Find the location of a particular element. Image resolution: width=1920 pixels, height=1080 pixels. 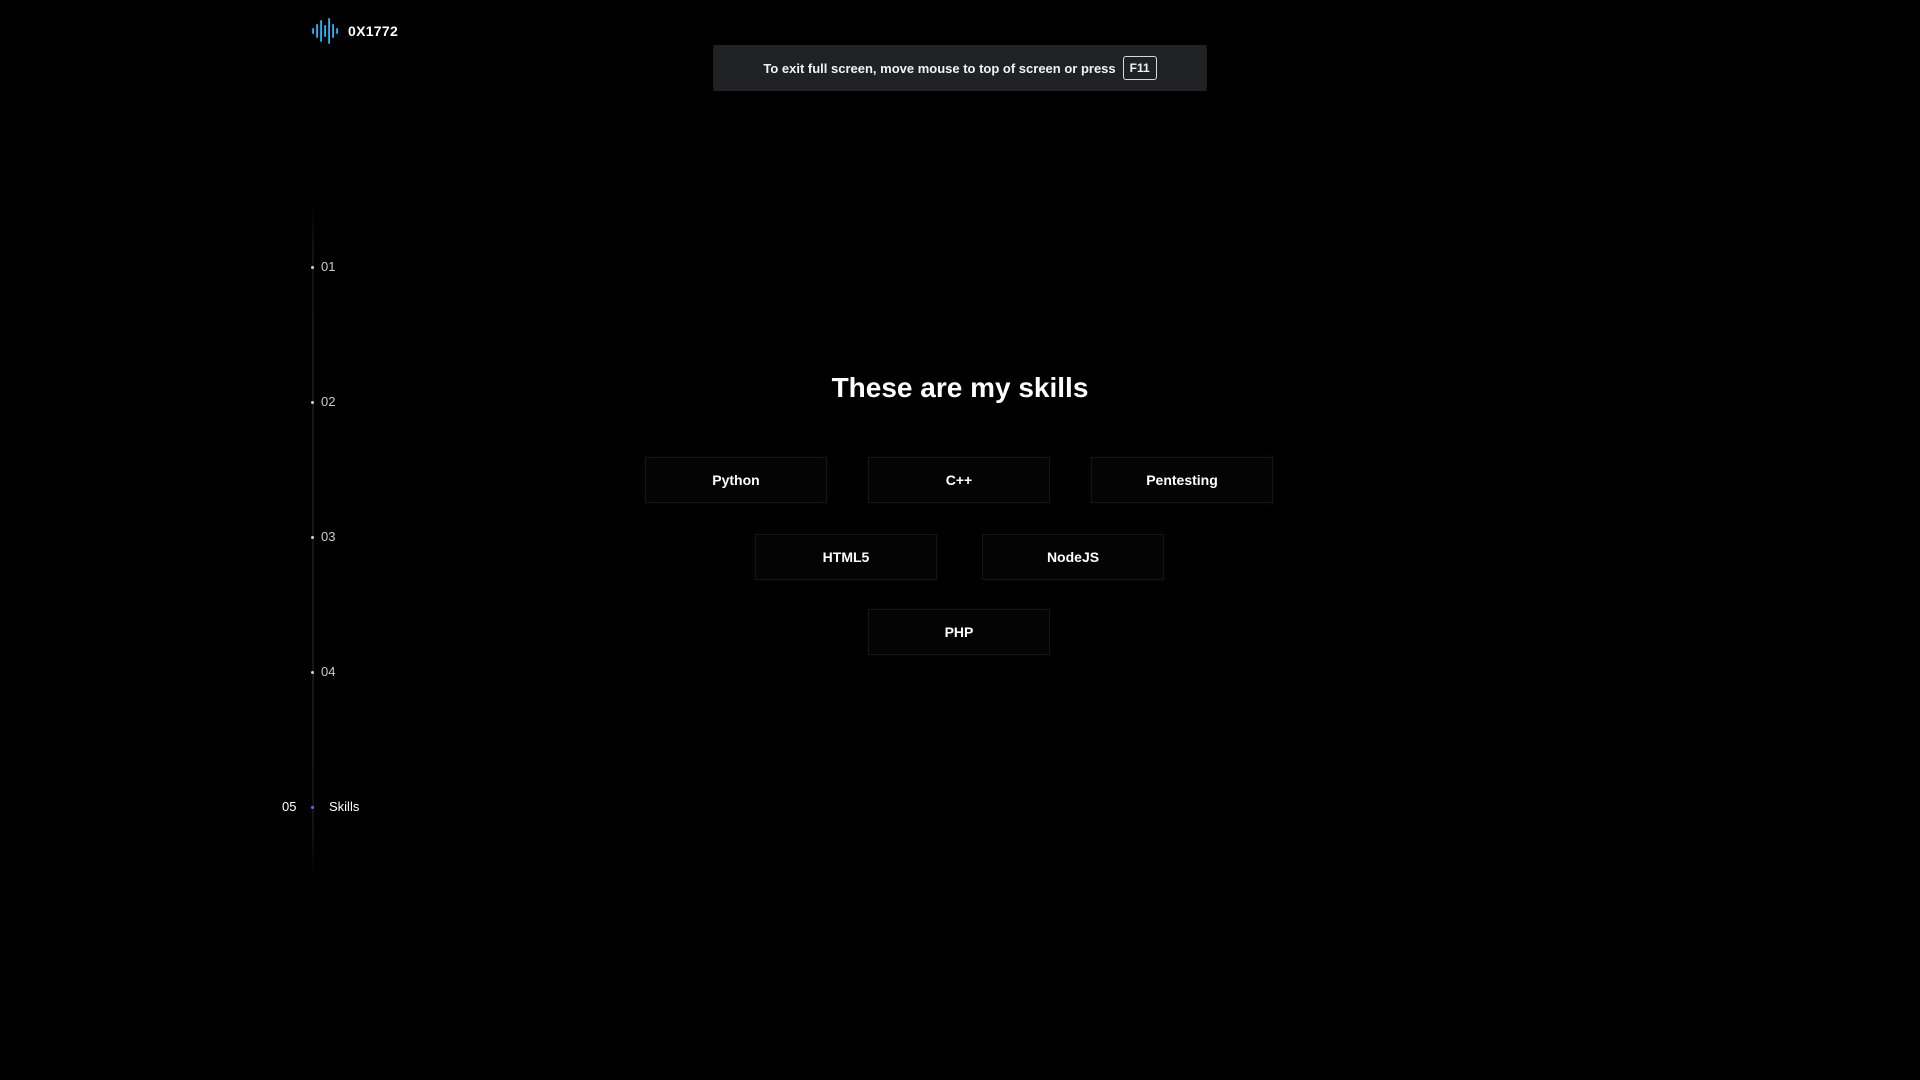

skill-card-pentesting: Pentesting is located at coordinates (1182, 480).